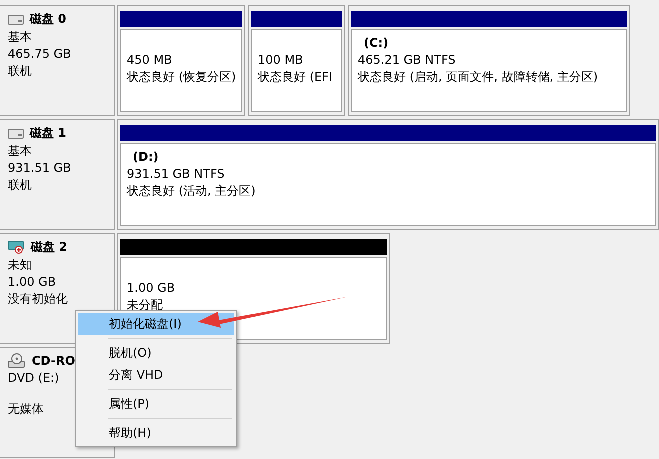 This screenshot has width=659, height=459. I want to click on partition-status: 状态良好 (恢复分区), so click(181, 77).